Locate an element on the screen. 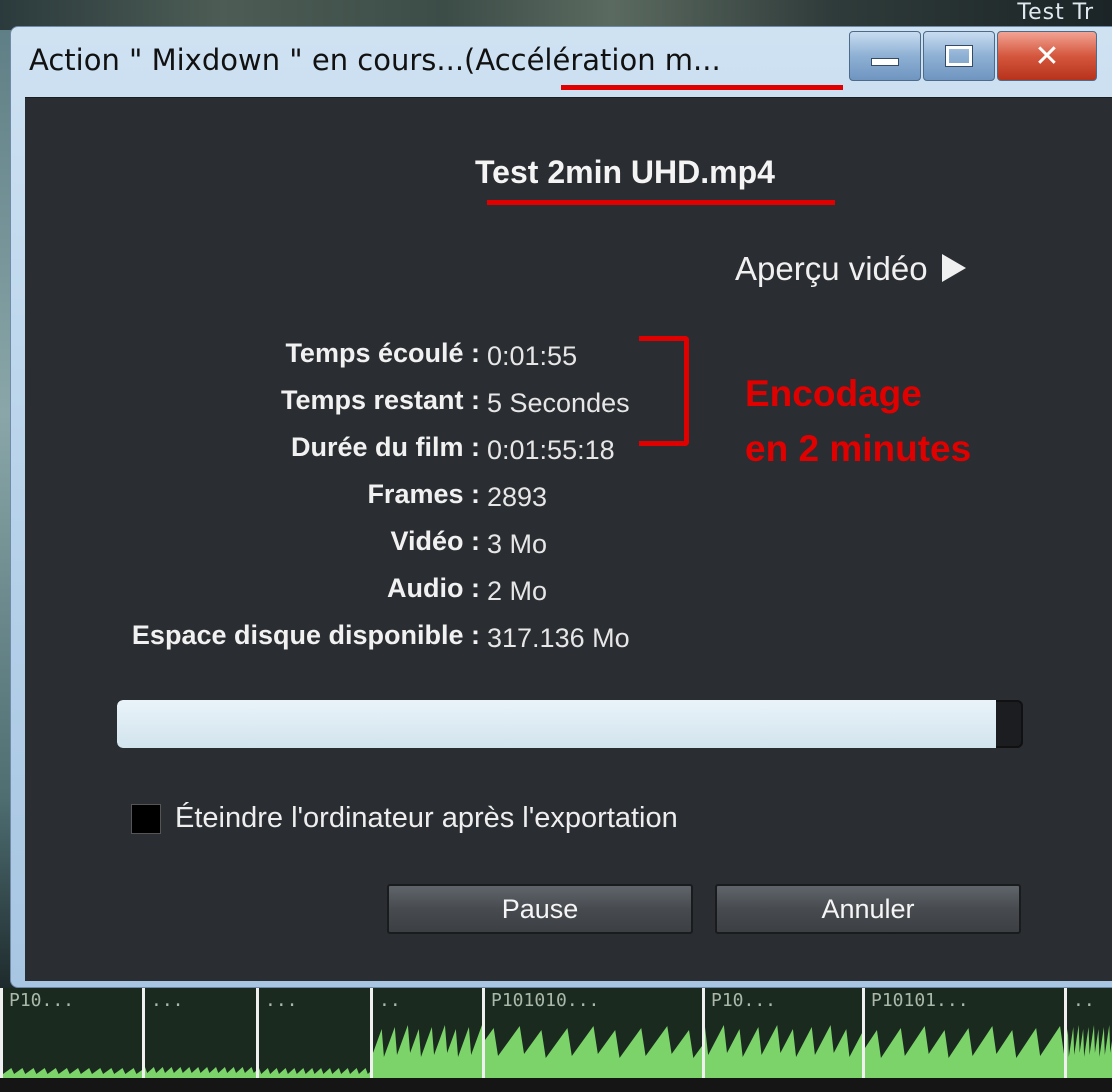 The height and width of the screenshot is (1092, 1112). preview-label: Aperçu vidéo is located at coordinates (831, 268).